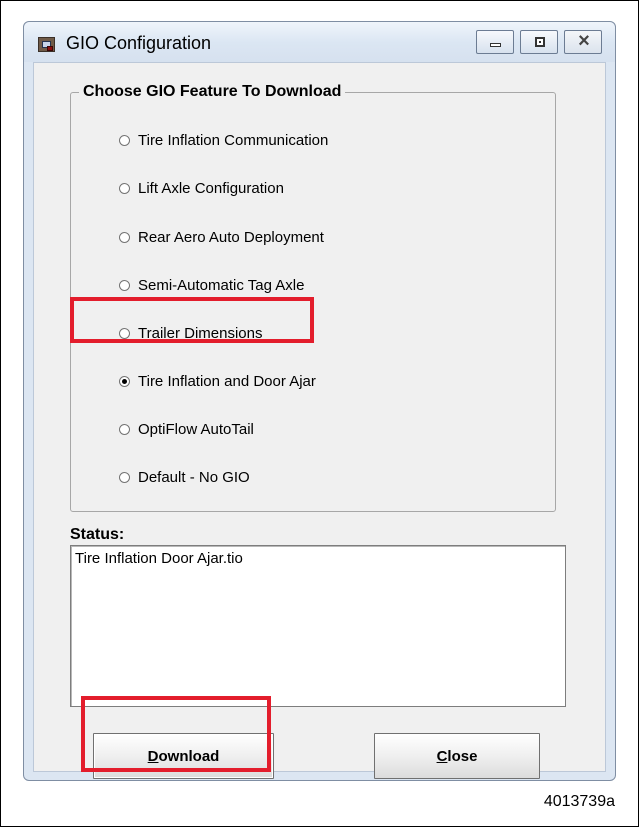 The width and height of the screenshot is (639, 827). What do you see at coordinates (189, 756) in the screenshot?
I see `download-label-rest: ownload` at bounding box center [189, 756].